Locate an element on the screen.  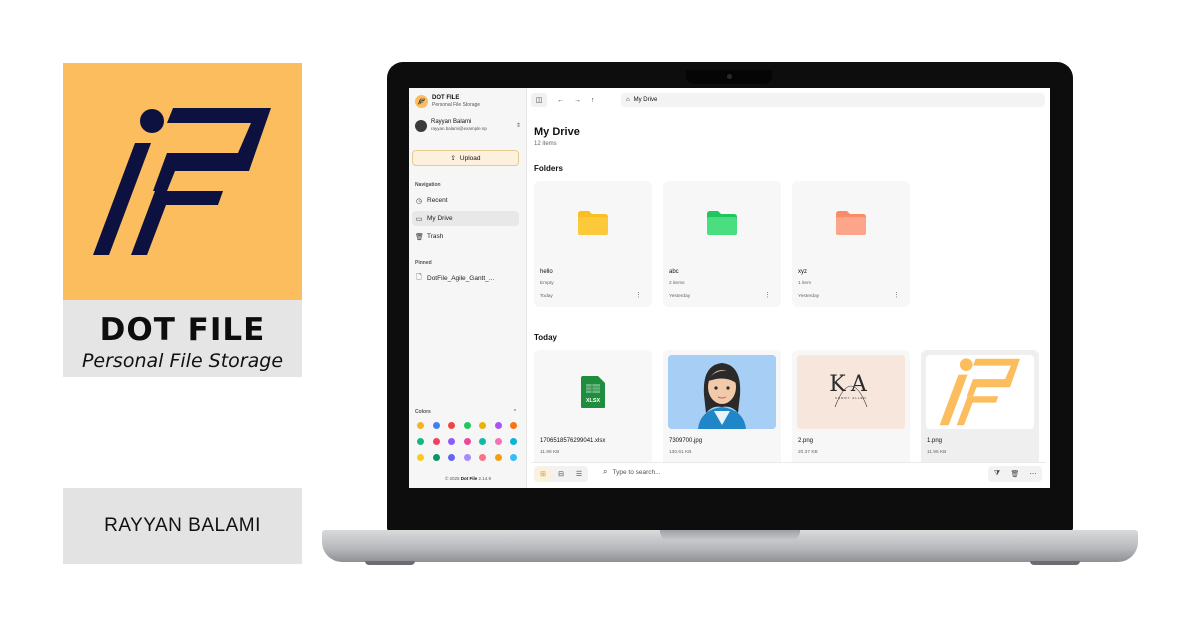
file-name: 1.png is located at coordinates (935, 441).